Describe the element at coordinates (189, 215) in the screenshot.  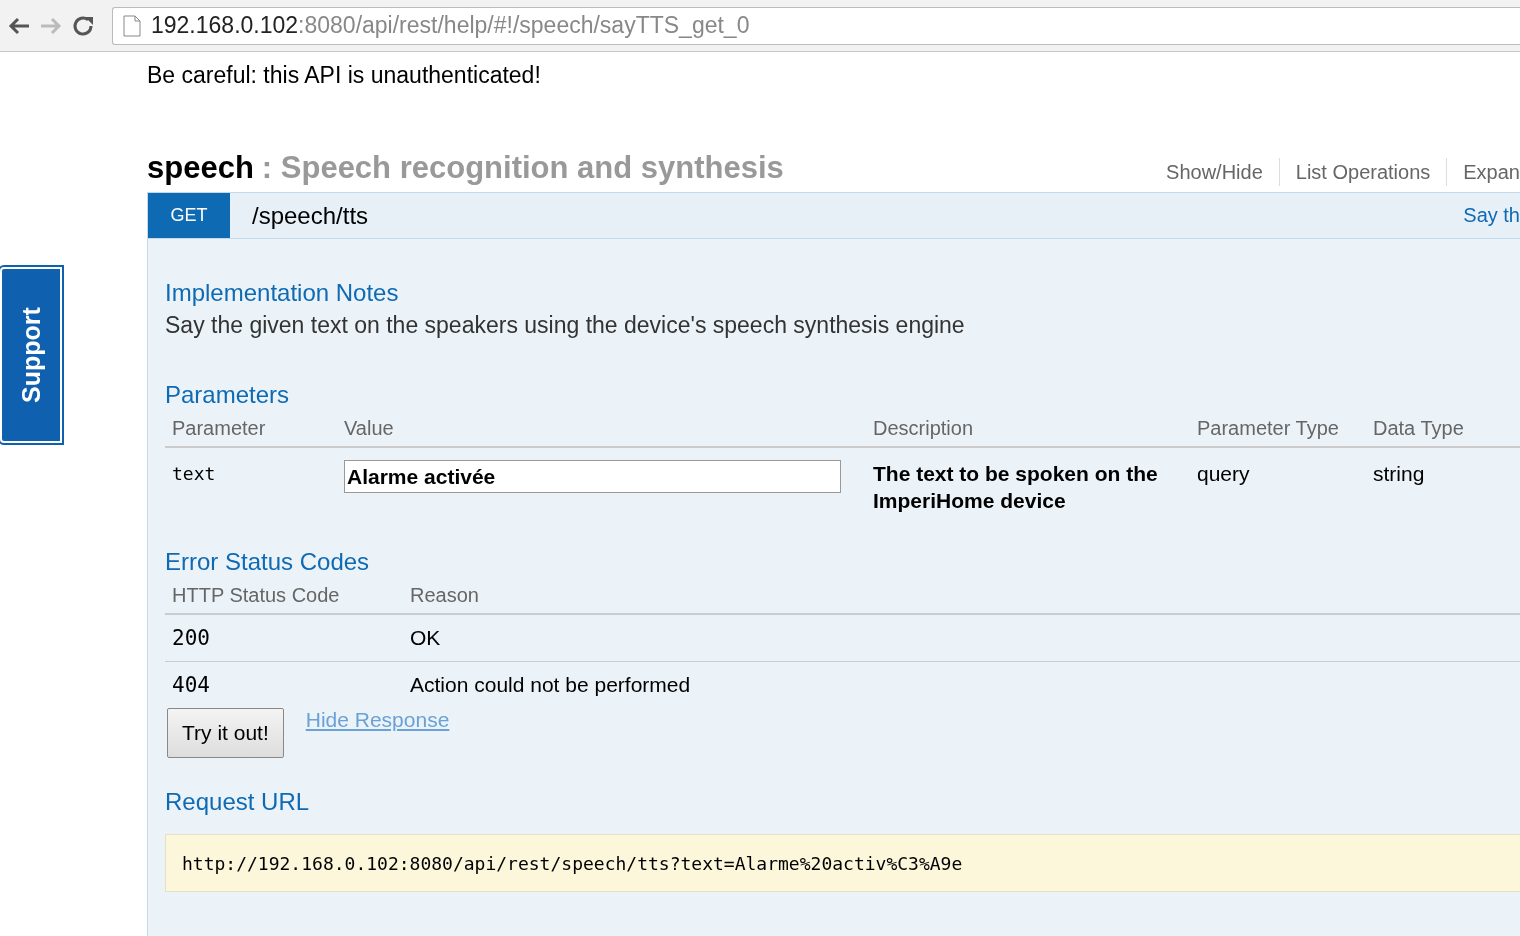
I see `method-badge: GET` at that location.